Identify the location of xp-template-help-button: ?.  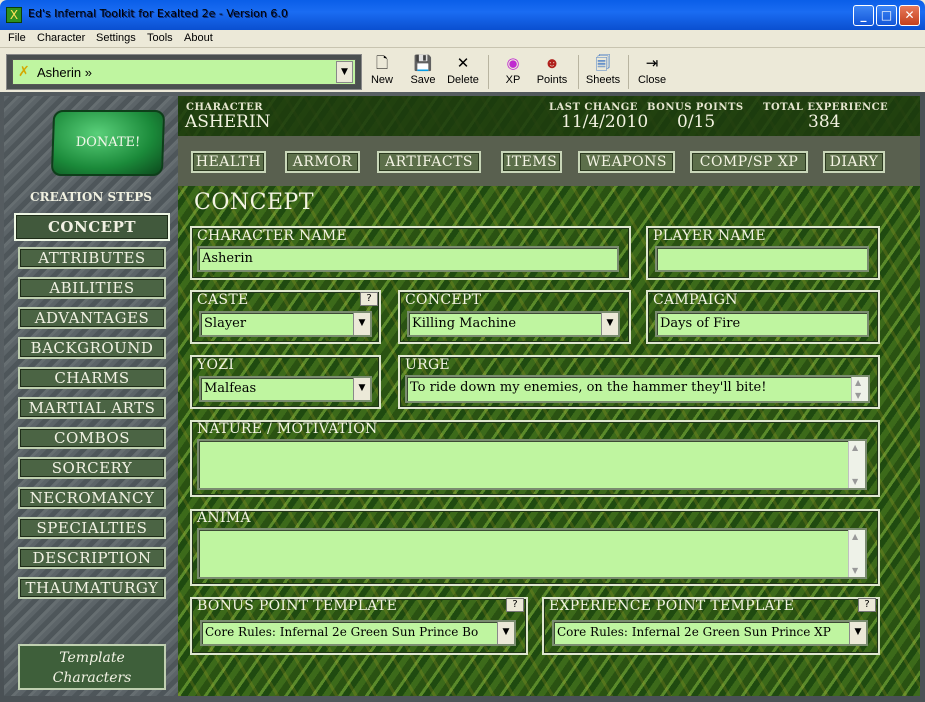
(867, 605).